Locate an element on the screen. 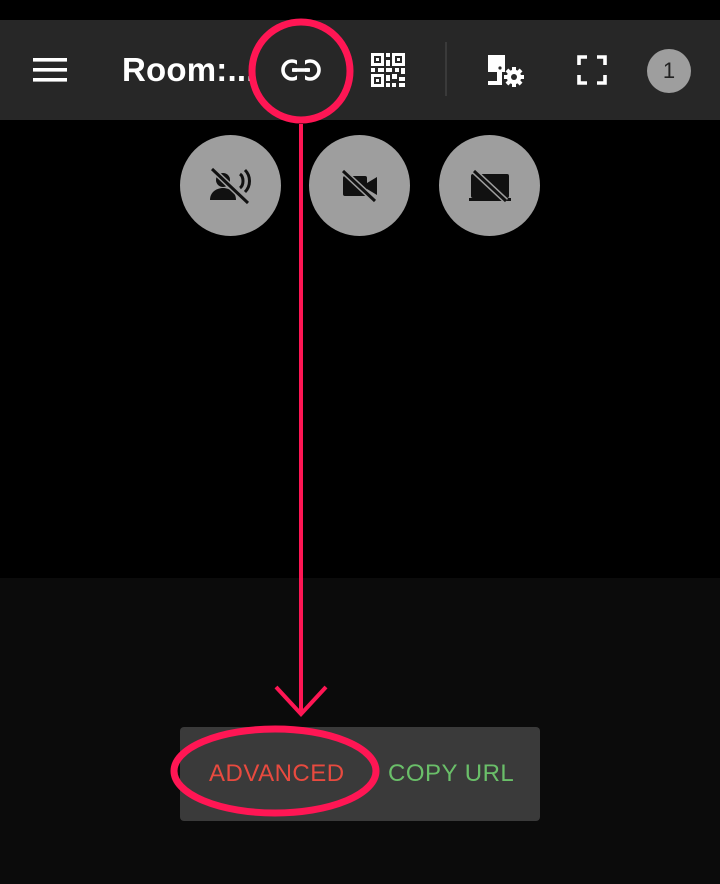  screen-share-off-icon is located at coordinates (489, 185).